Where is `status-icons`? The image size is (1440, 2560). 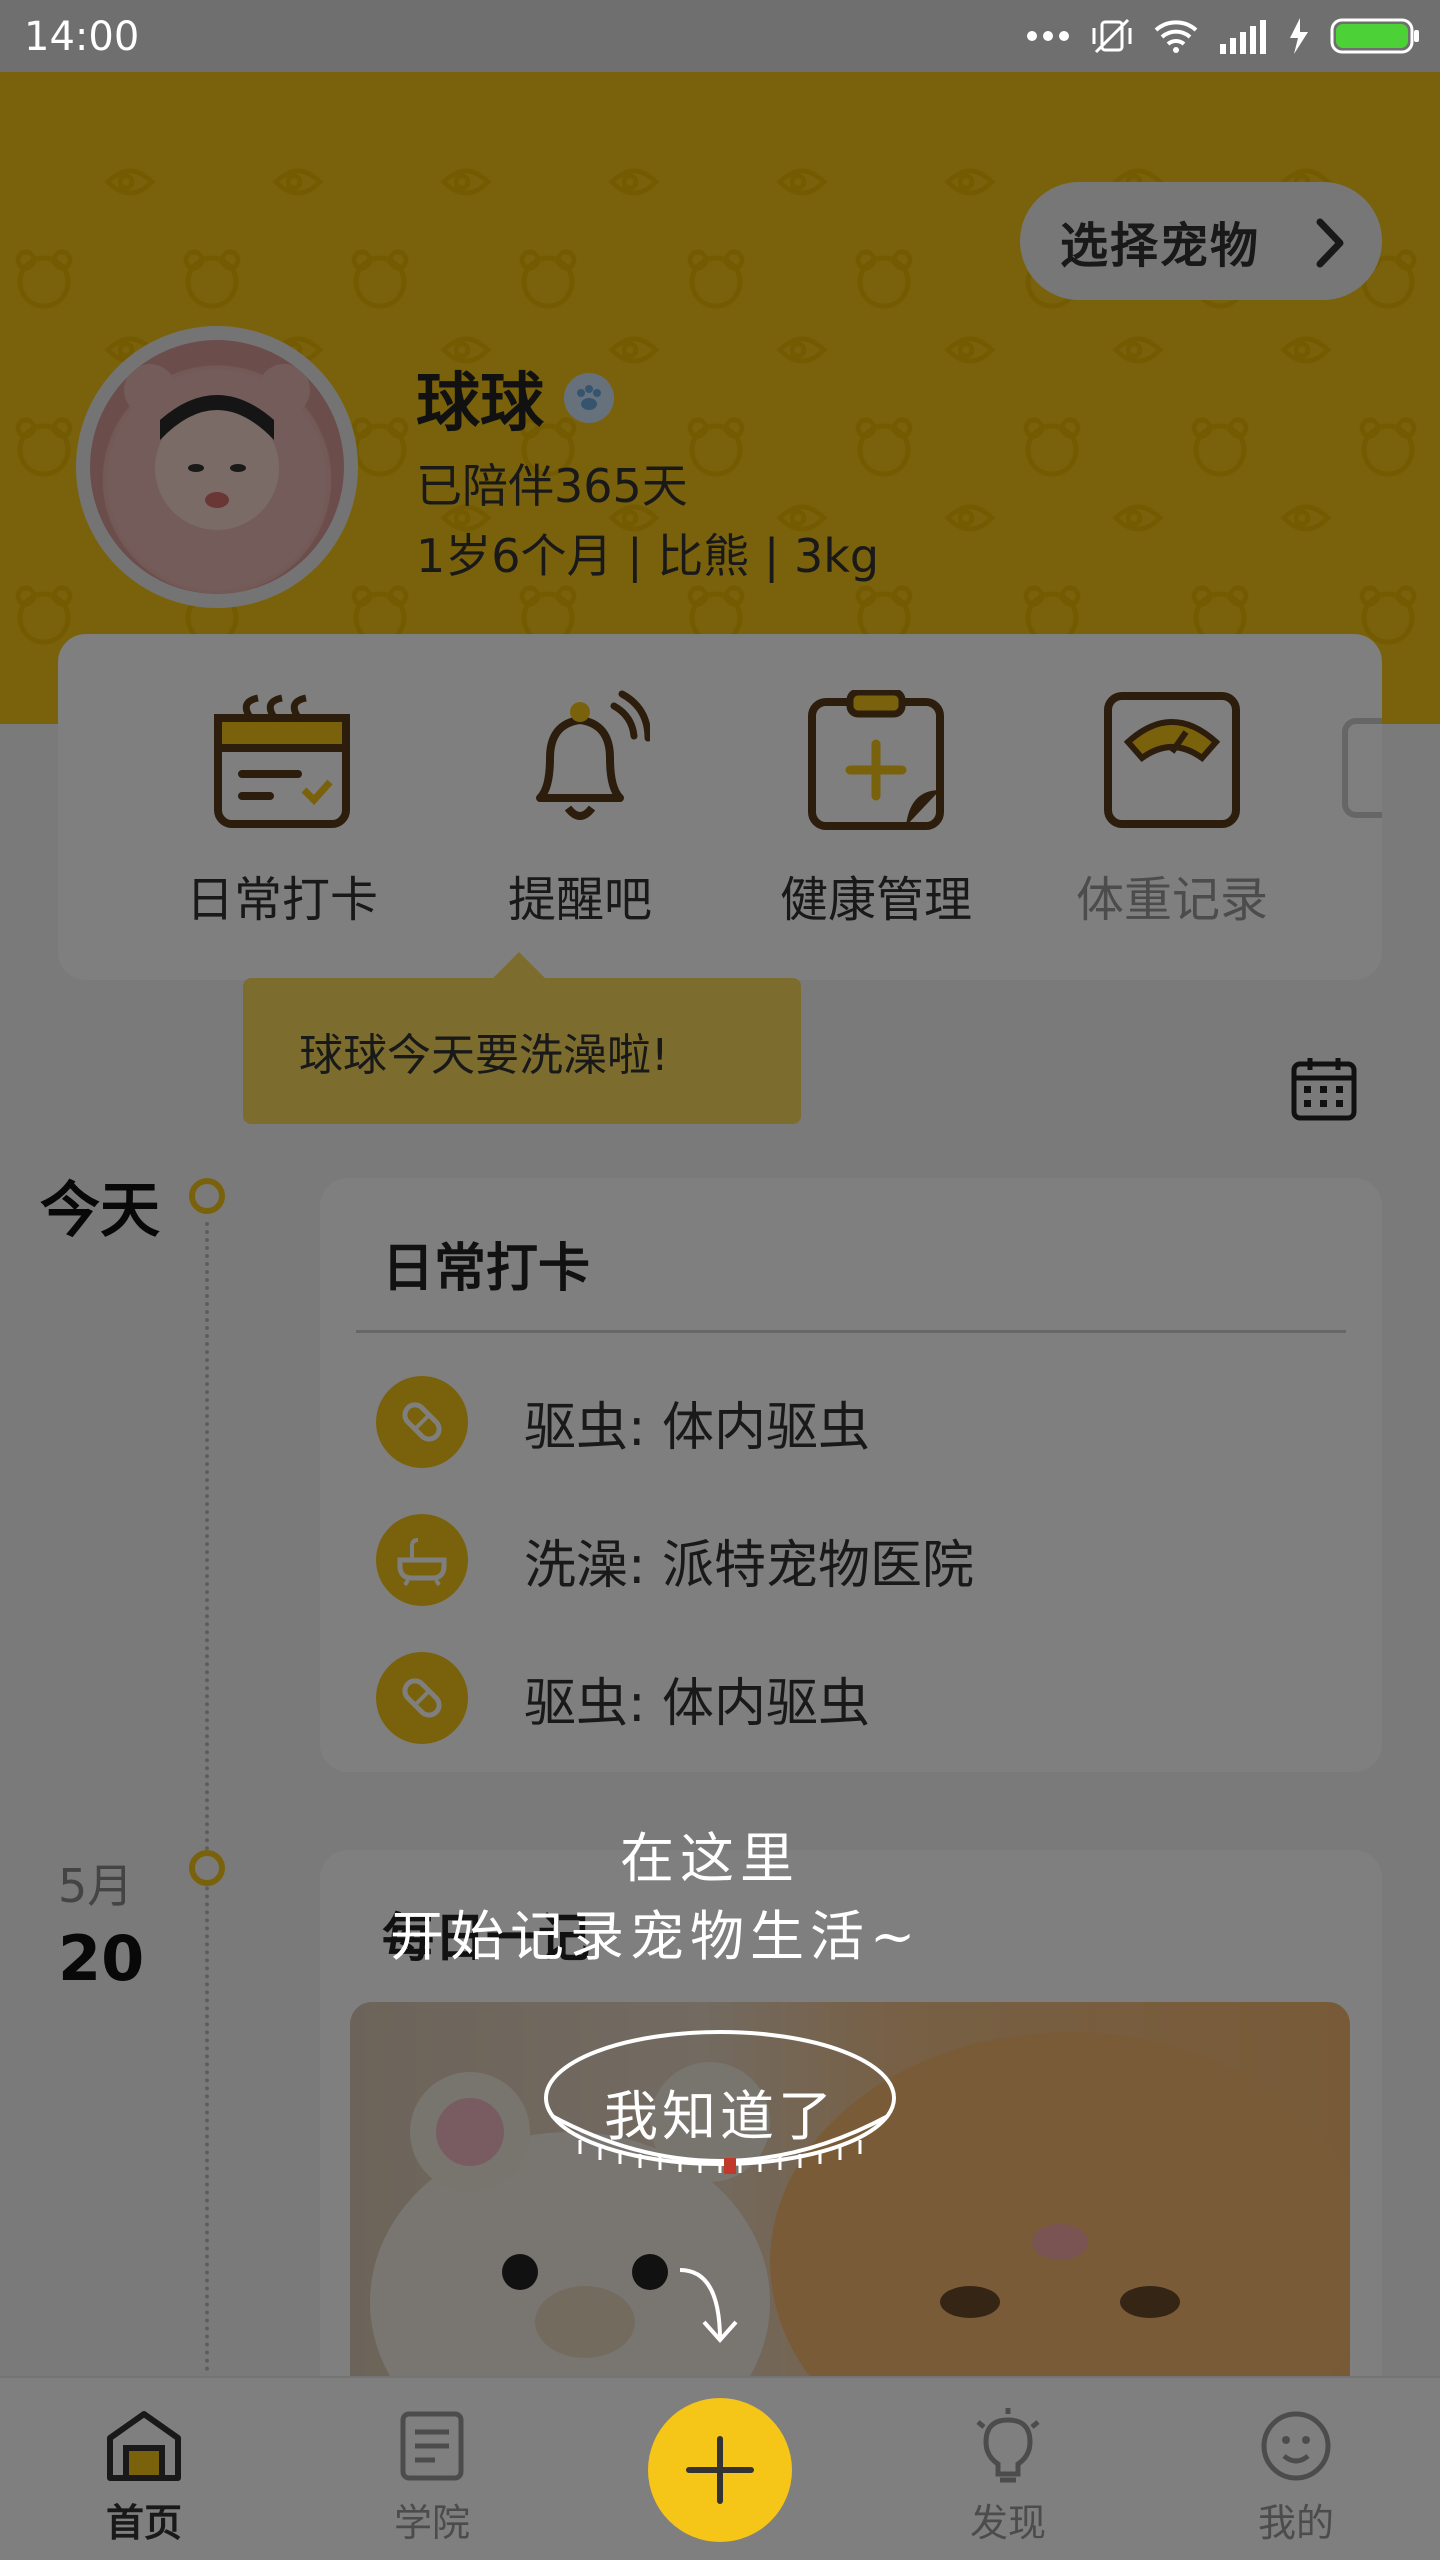
status-icons is located at coordinates (1223, 36).